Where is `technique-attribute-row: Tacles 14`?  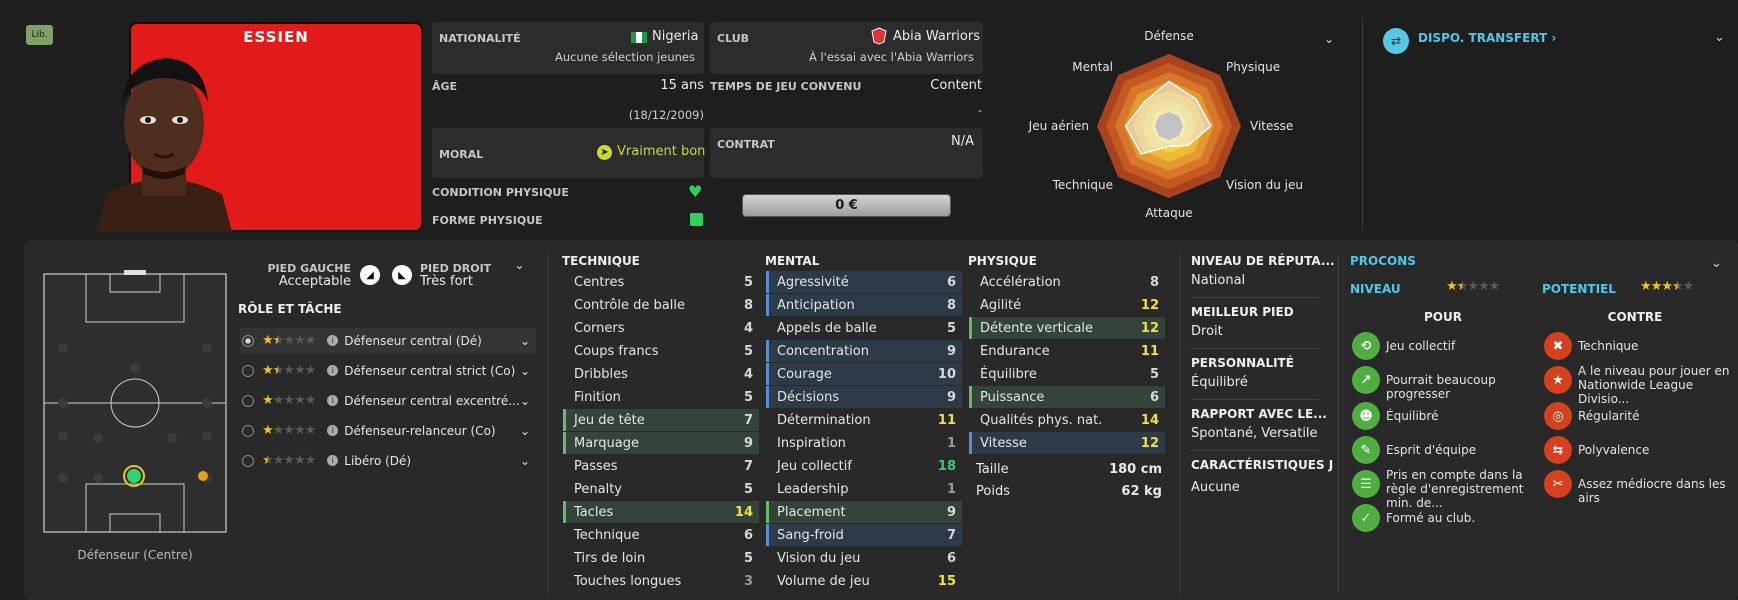
technique-attribute-row: Tacles 14 is located at coordinates (661, 512).